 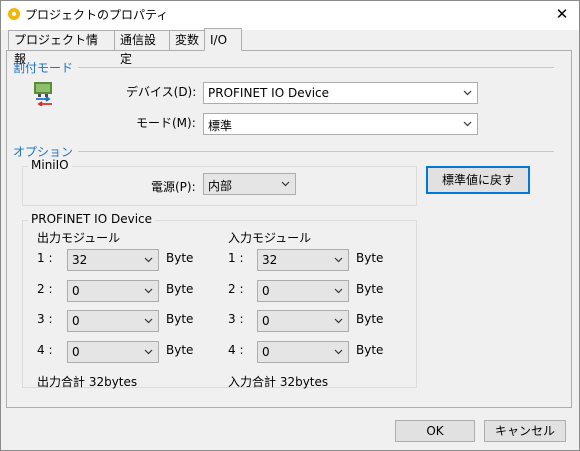 I want to click on project-properties-icon, so click(x=14, y=14).